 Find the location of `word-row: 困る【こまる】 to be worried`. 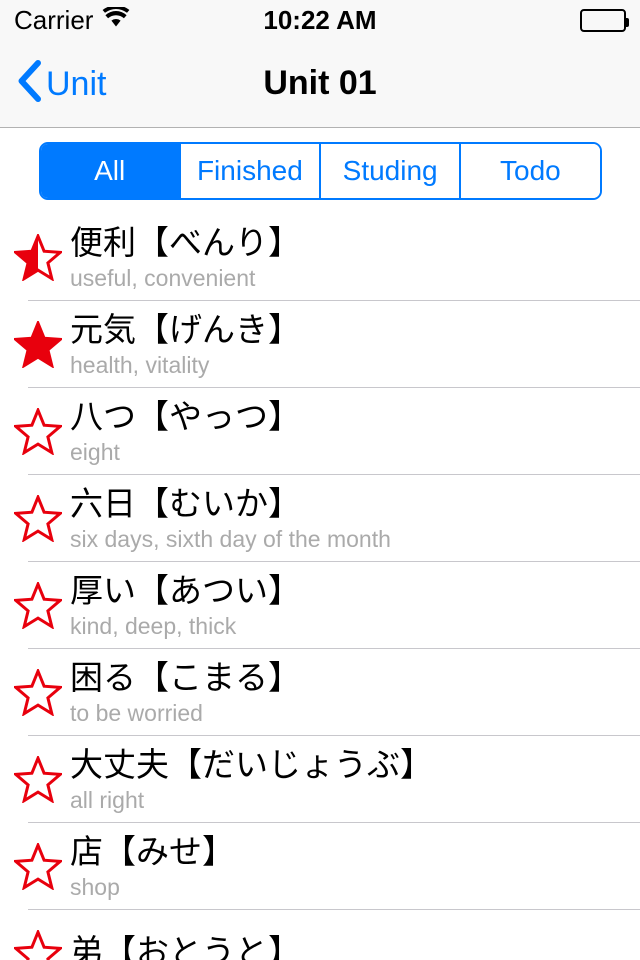

word-row: 困る【こまる】 to be worried is located at coordinates (320, 692).